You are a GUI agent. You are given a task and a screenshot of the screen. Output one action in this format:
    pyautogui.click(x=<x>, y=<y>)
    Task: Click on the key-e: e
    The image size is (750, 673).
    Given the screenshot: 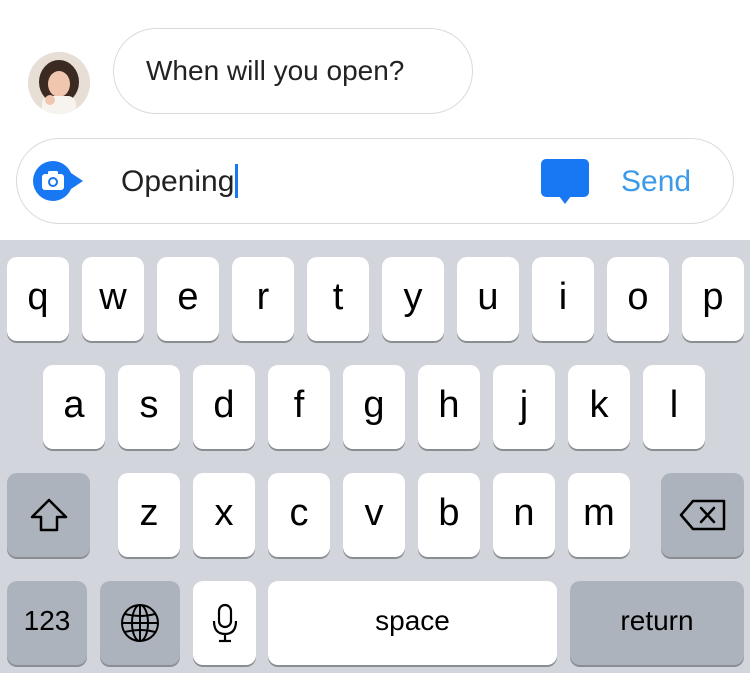 What is the action you would take?
    pyautogui.click(x=188, y=299)
    